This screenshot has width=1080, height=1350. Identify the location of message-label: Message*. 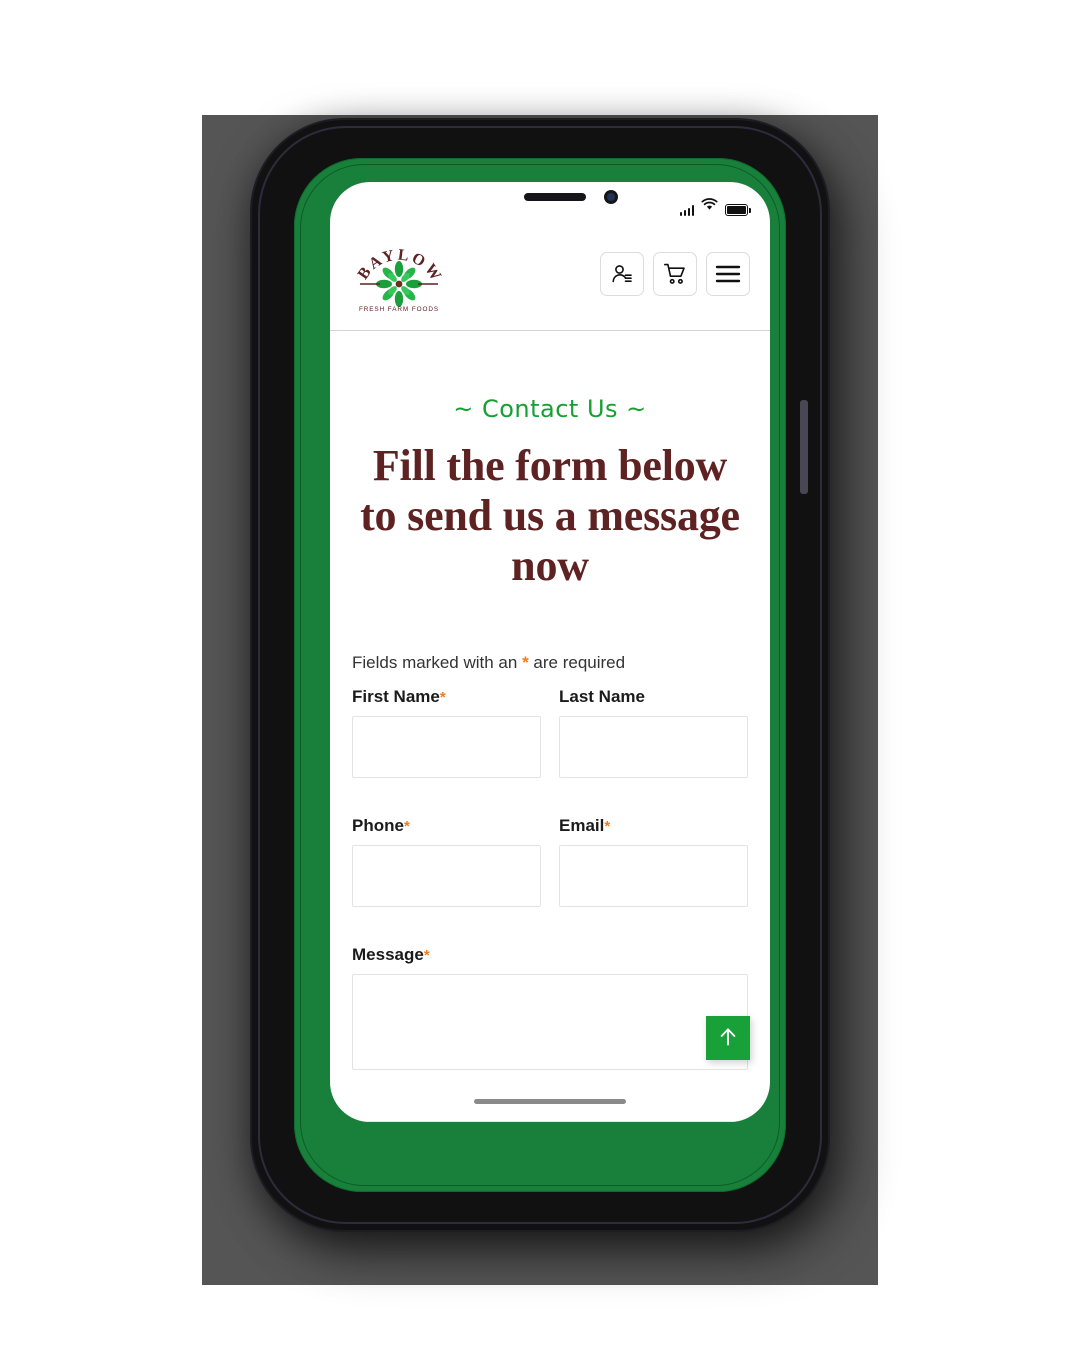
(550, 955).